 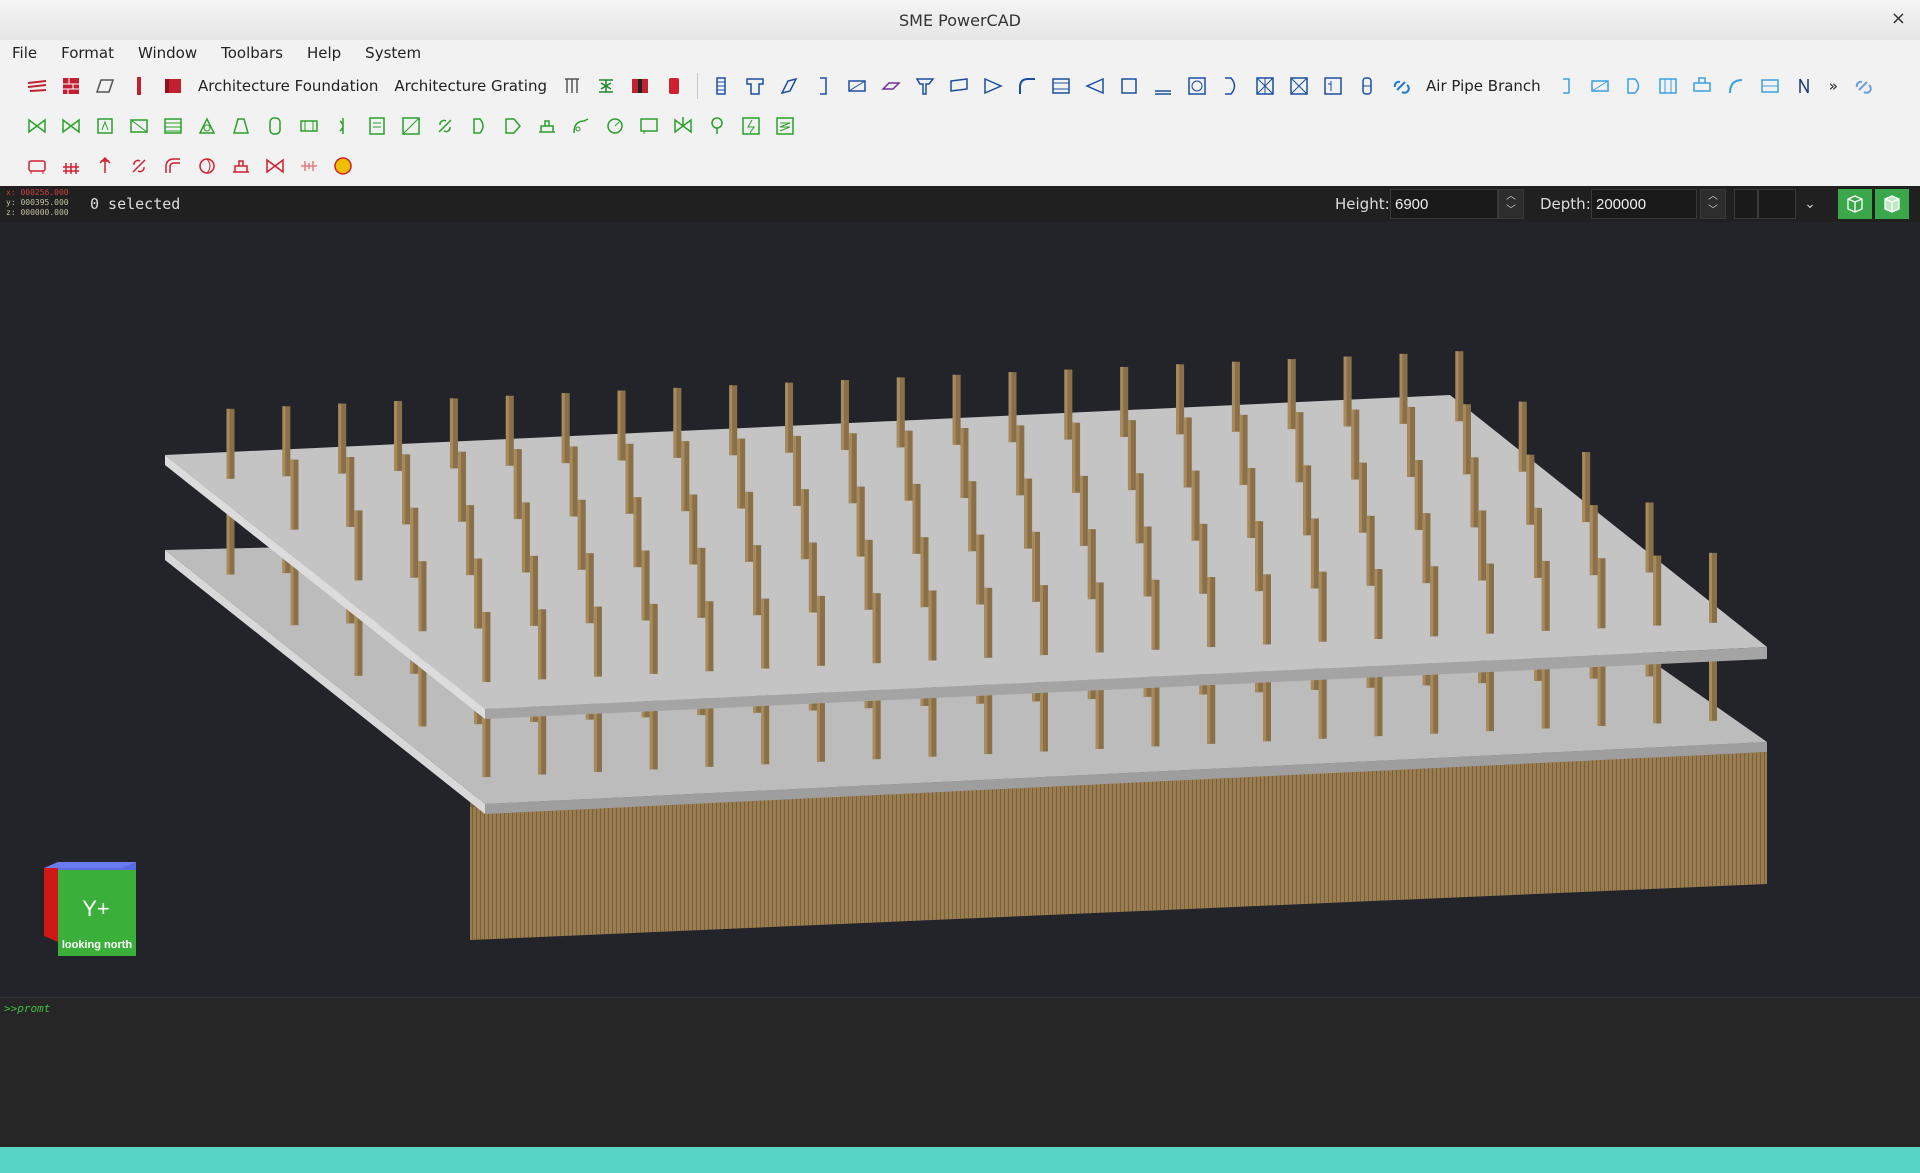 What do you see at coordinates (649, 126) in the screenshot?
I see `box-icon` at bounding box center [649, 126].